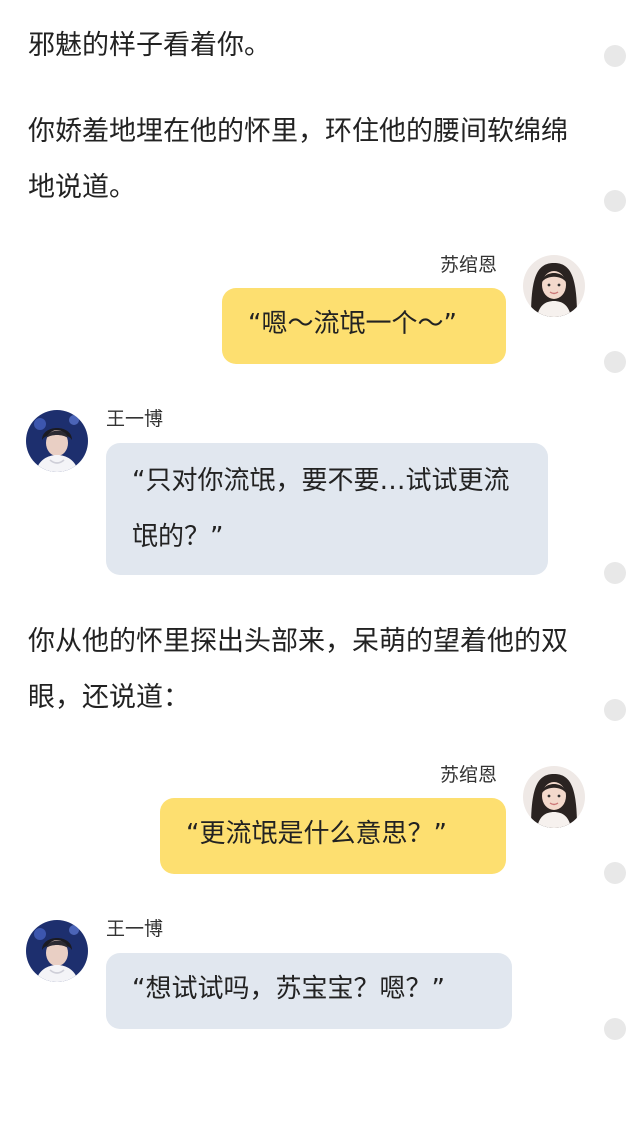  What do you see at coordinates (333, 836) in the screenshot?
I see `message-bubble: “更流氓是什么意思？”` at bounding box center [333, 836].